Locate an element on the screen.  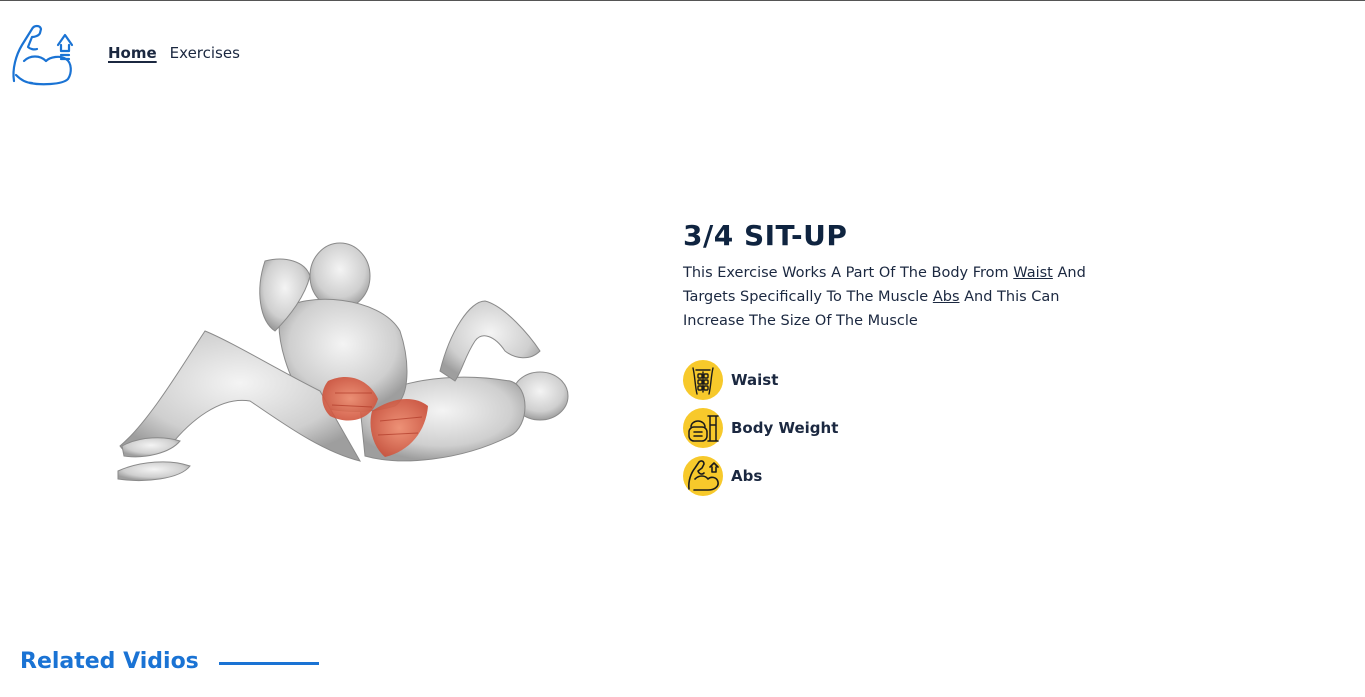
tag-abs: Abs is located at coordinates (760, 476).